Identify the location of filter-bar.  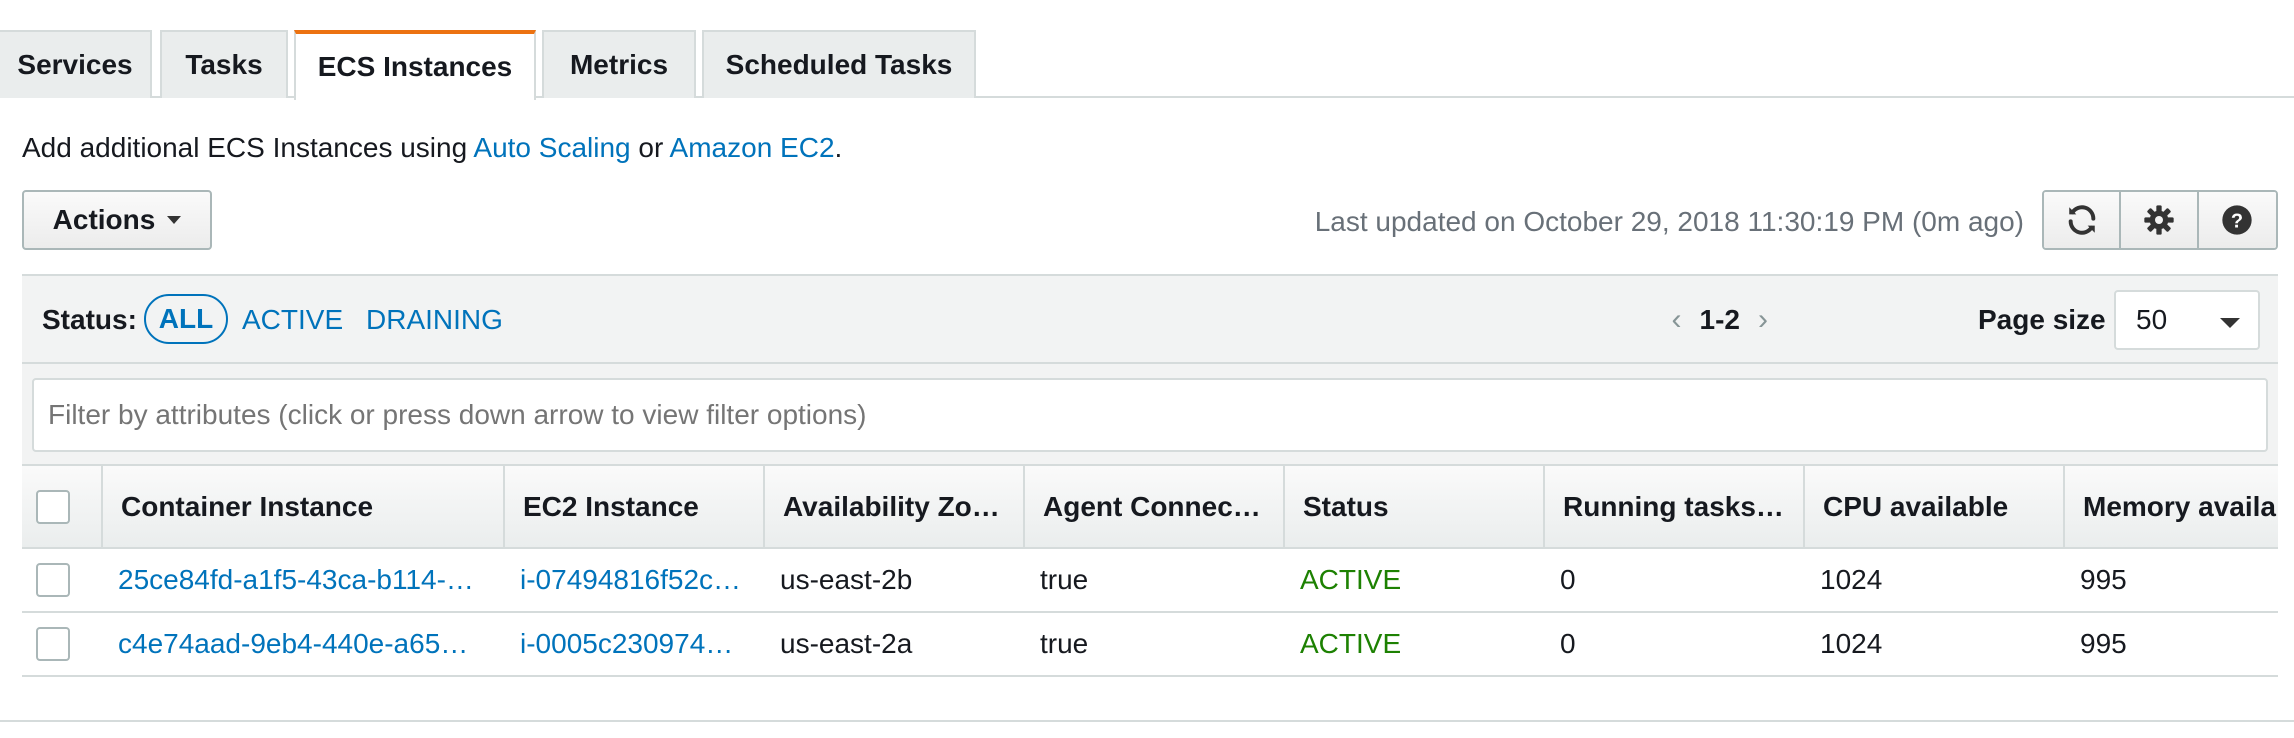
(1150, 415).